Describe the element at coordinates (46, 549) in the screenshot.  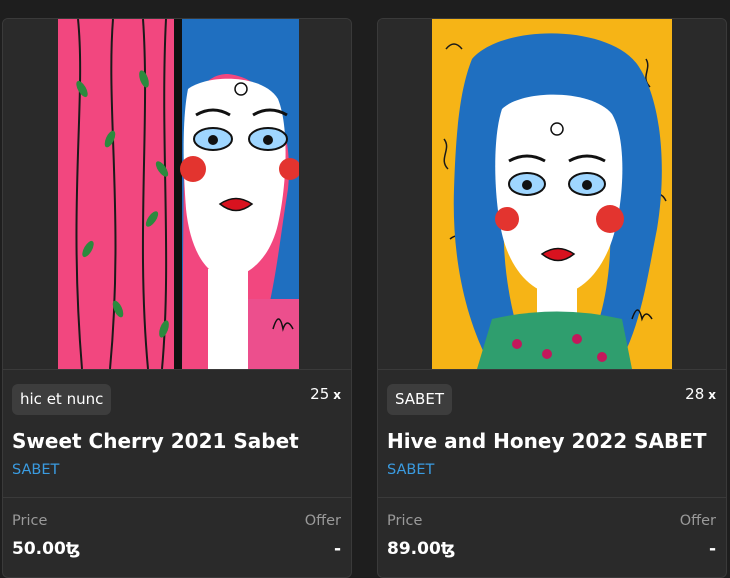
I see `price-value: 50.00ꜩ` at that location.